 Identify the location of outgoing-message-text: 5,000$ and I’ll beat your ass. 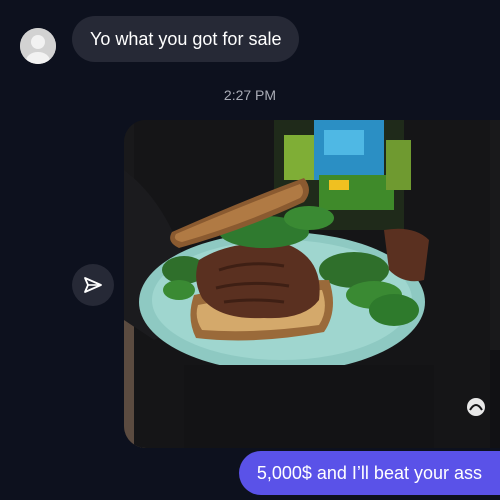
(369, 473).